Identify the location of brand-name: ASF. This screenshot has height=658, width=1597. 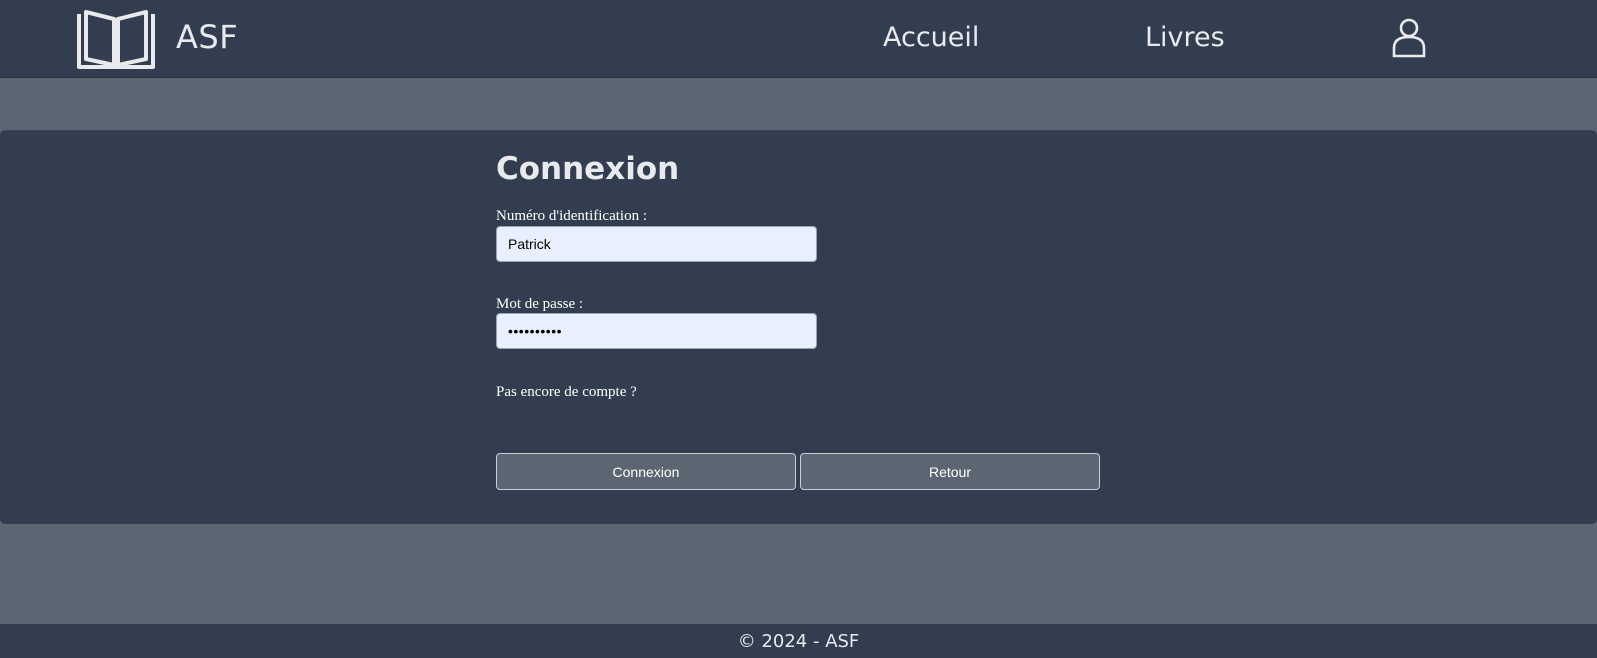
(207, 37).